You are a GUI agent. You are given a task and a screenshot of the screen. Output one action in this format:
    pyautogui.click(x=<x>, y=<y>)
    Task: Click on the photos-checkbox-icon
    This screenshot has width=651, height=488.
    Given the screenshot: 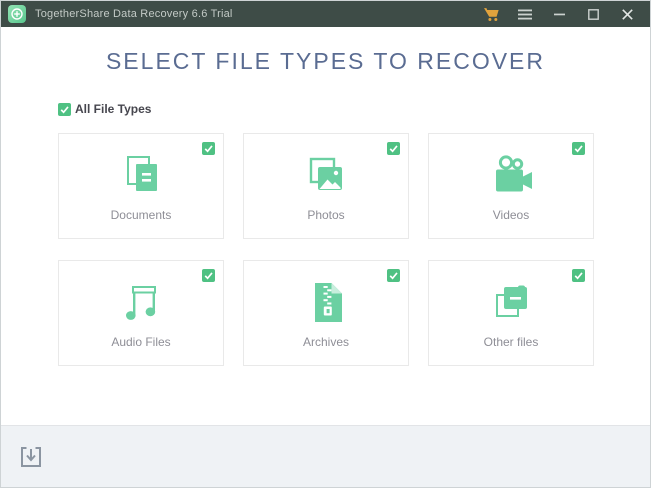 What is the action you would take?
    pyautogui.click(x=393, y=148)
    